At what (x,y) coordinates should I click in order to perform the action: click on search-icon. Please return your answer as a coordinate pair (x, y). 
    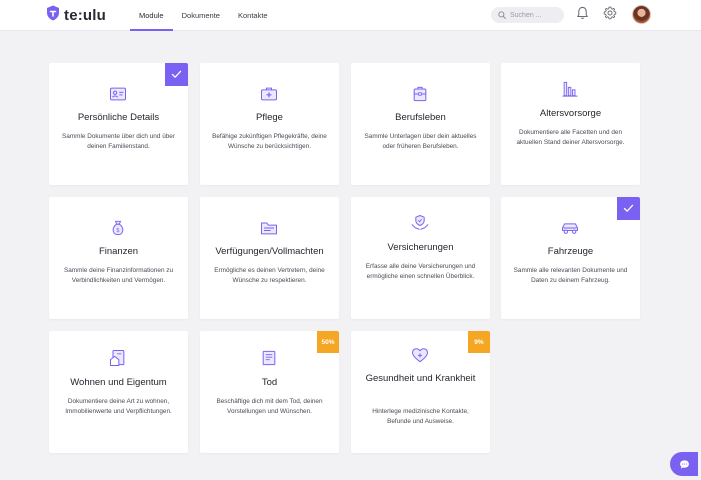
    Looking at the image, I should click on (502, 15).